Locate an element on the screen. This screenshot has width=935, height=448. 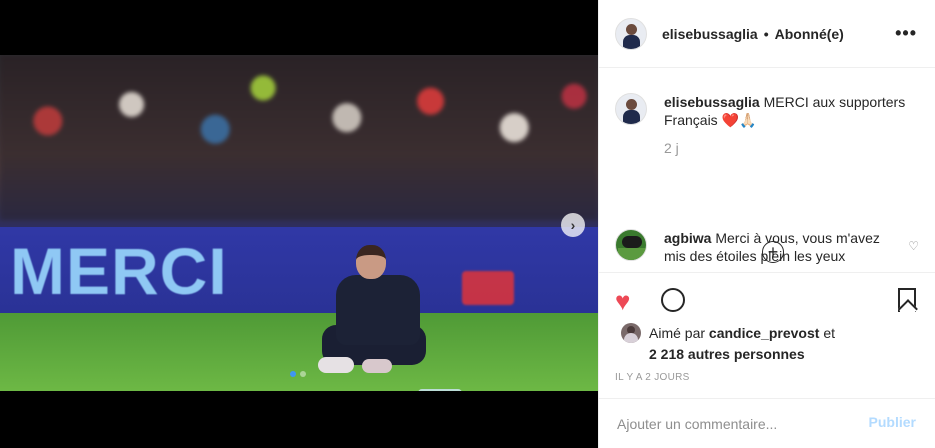
post-header: elisebussaglia • Abonné(e) ••• is located at coordinates (767, 34).